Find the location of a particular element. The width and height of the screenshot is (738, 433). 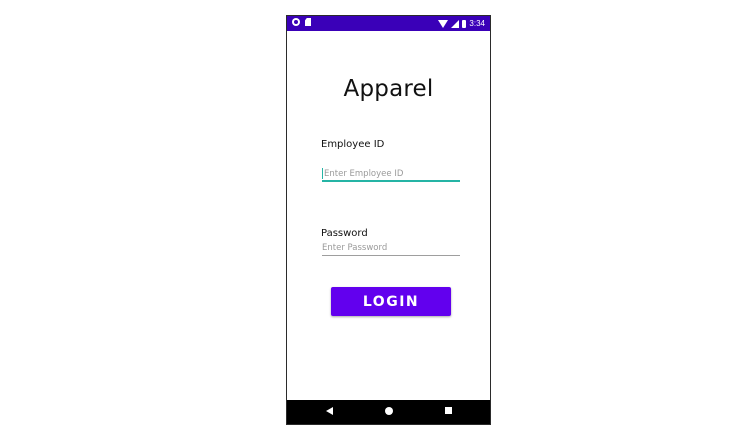

employee-id-label: Employee ID is located at coordinates (353, 144).